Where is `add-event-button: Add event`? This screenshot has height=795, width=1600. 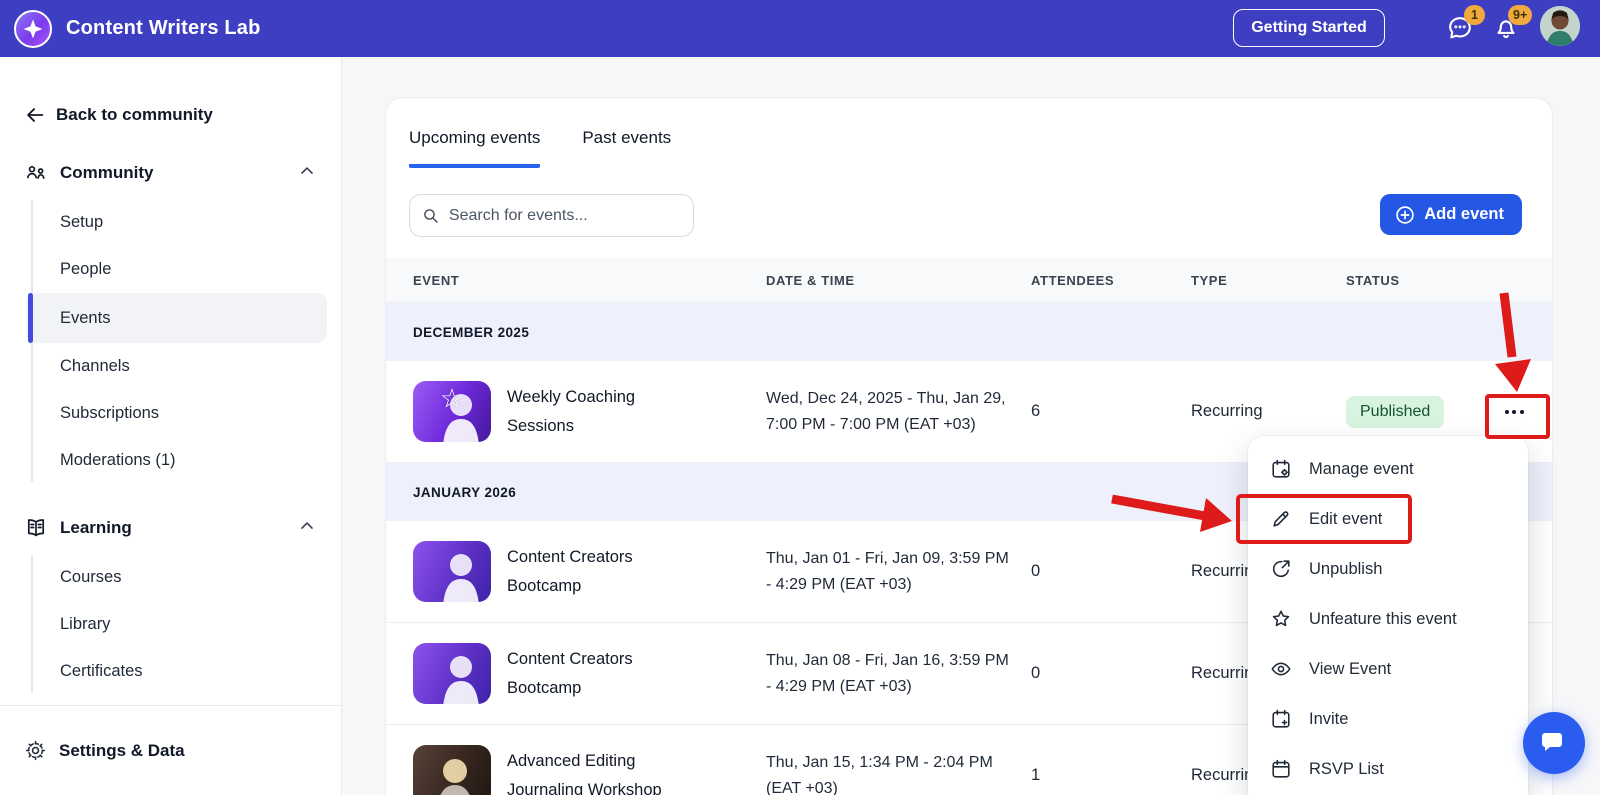
add-event-button: Add event is located at coordinates (1451, 214).